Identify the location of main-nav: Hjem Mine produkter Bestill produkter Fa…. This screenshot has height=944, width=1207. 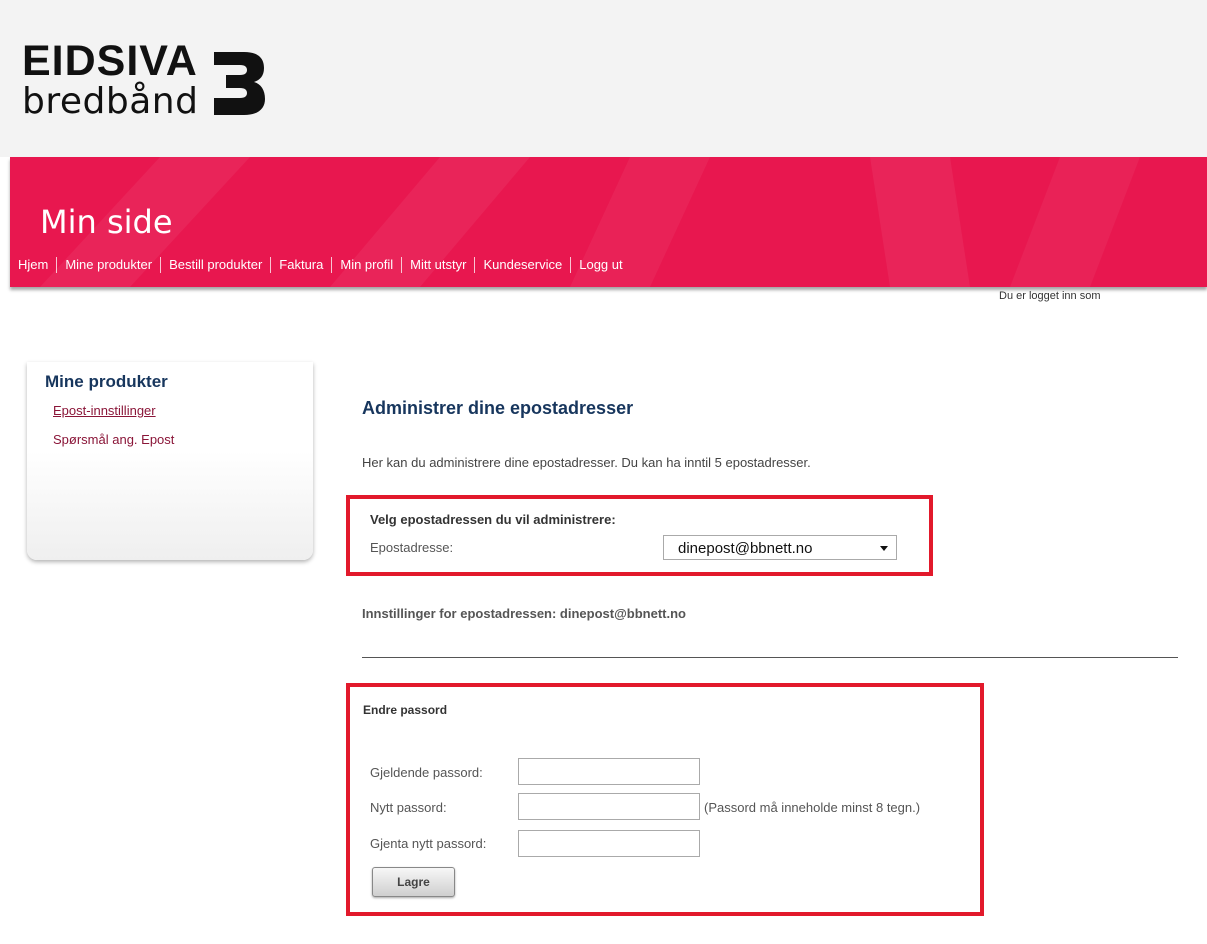
(320, 265).